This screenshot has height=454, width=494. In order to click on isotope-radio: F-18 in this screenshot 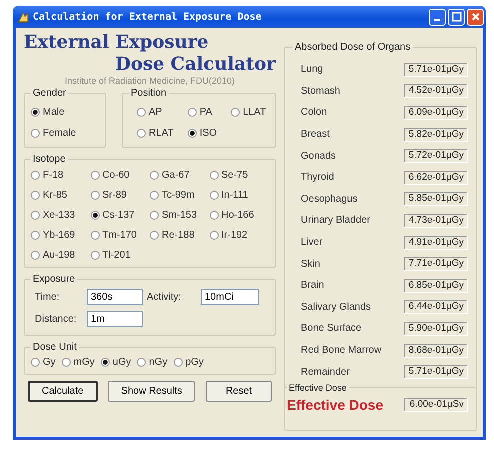, I will do `click(60, 175)`.